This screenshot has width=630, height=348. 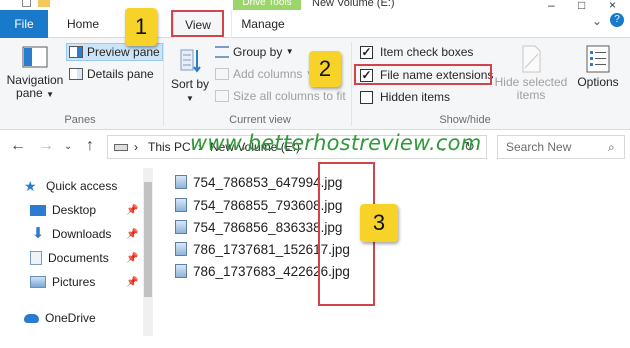 I want to click on collapse-ribbon-icon: ⌄, so click(x=597, y=21).